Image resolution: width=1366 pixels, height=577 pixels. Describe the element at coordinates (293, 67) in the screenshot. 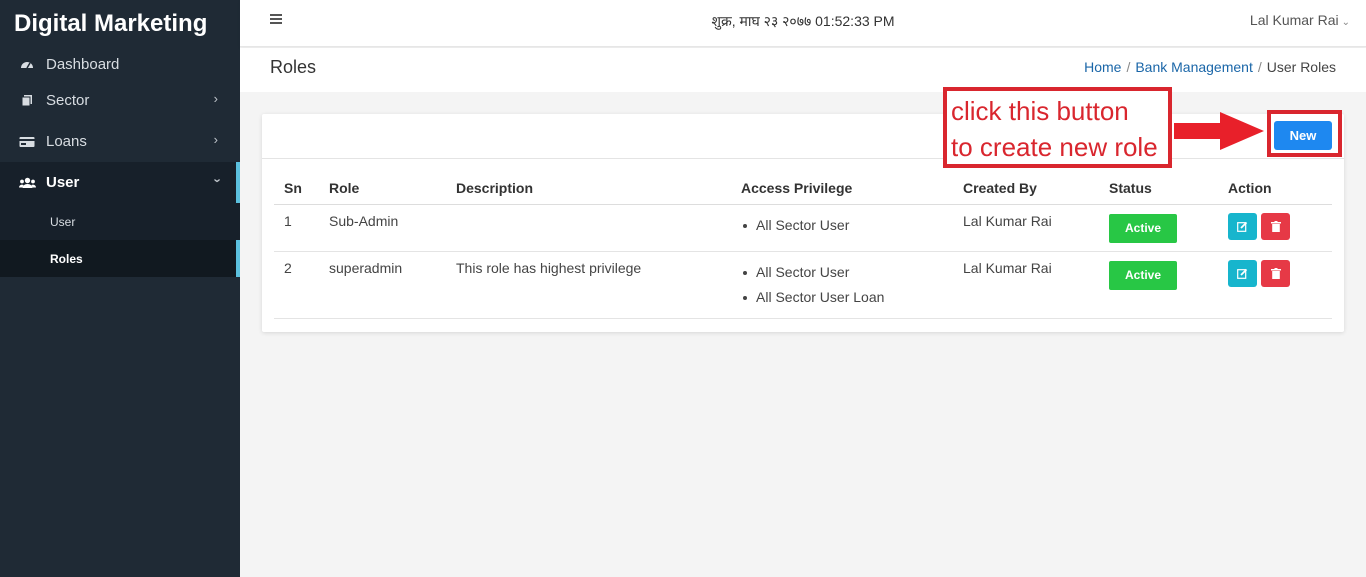

I see `page-title: Roles` at that location.